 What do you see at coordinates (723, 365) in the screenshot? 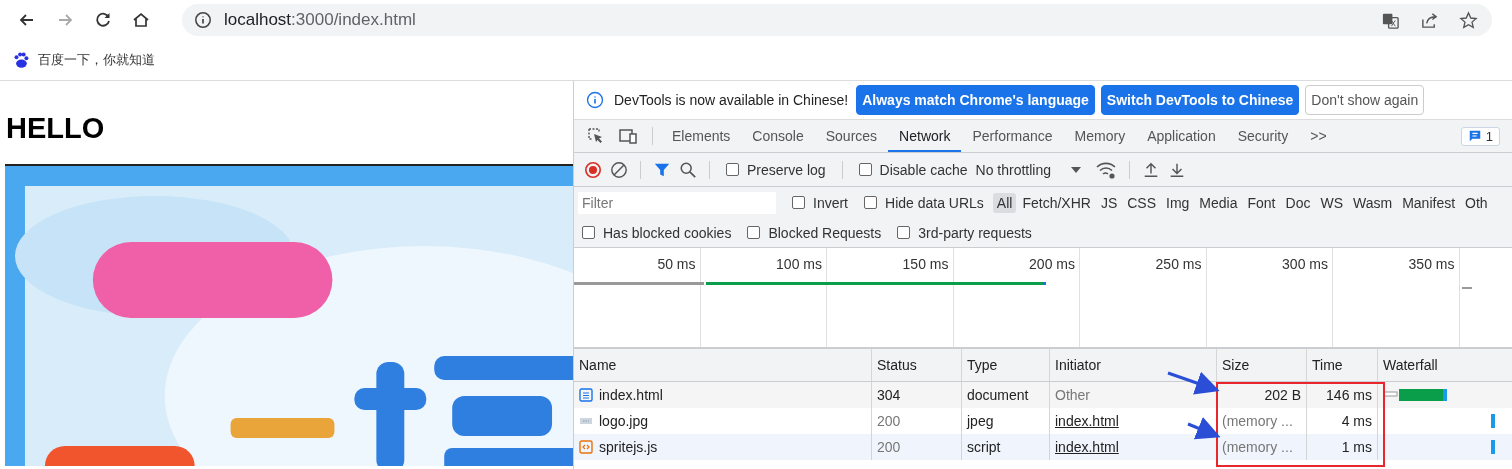
I see `column-header: Name` at bounding box center [723, 365].